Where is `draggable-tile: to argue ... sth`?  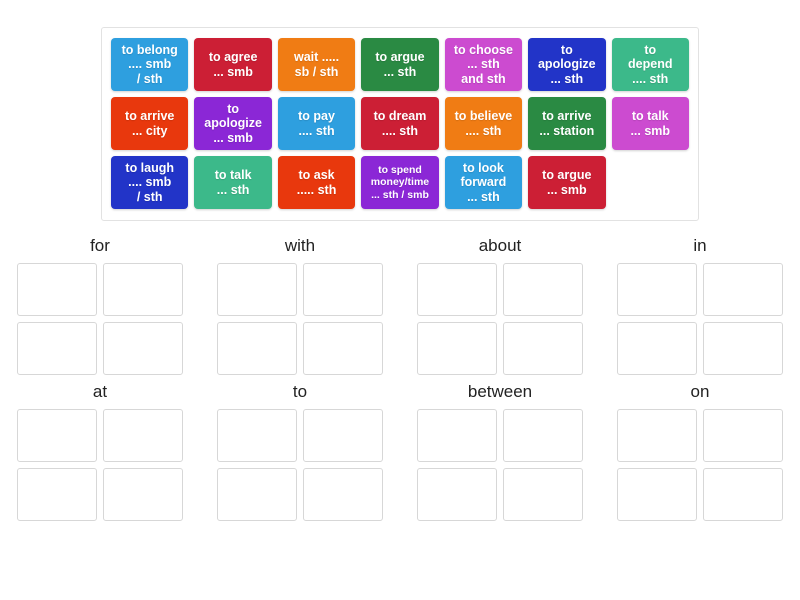 draggable-tile: to argue ... sth is located at coordinates (400, 64).